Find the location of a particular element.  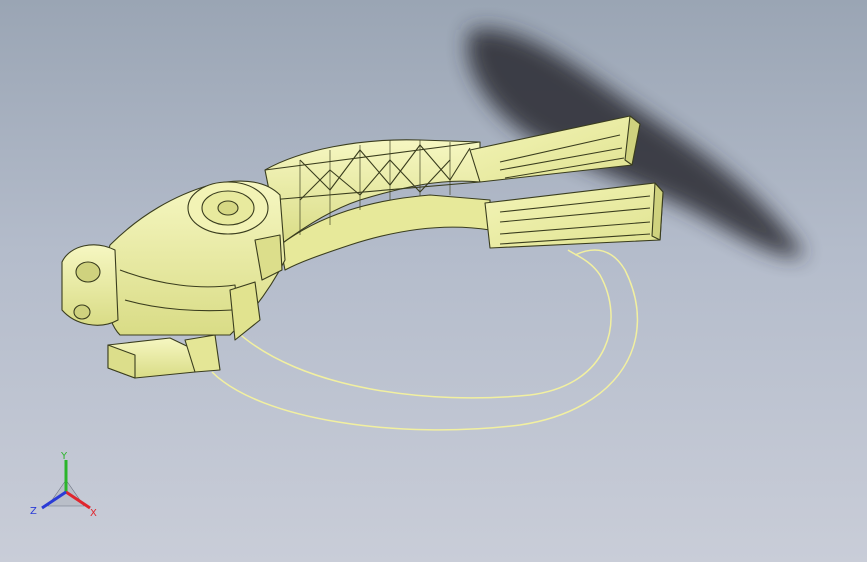

orientation-triad: Y X Z is located at coordinates (63, 485).